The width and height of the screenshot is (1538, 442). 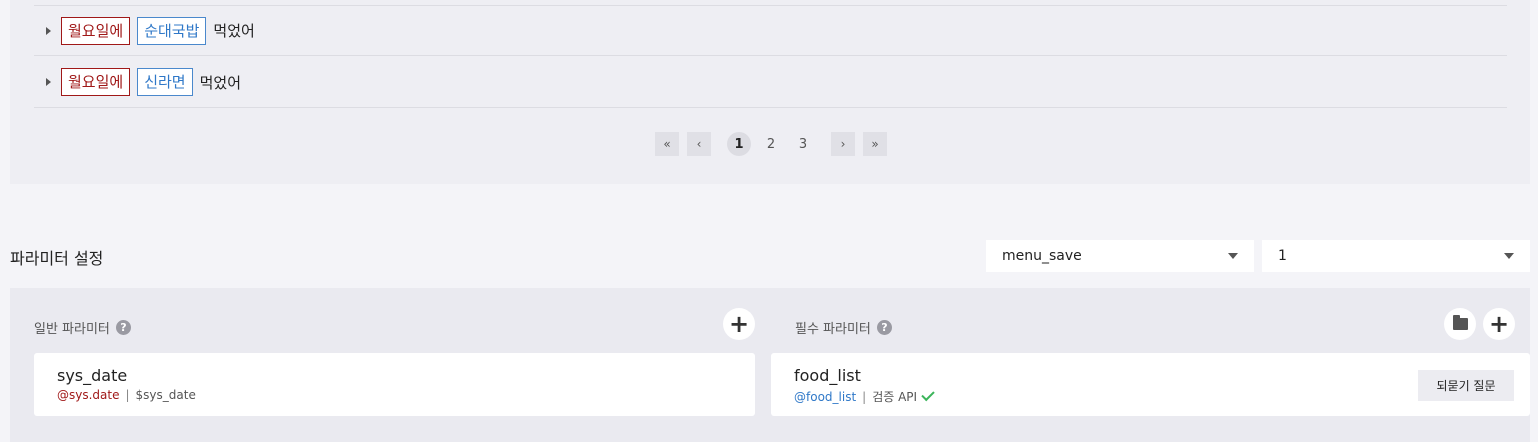 I want to click on param-settings-title: 파라미터 설정, so click(x=57, y=258).